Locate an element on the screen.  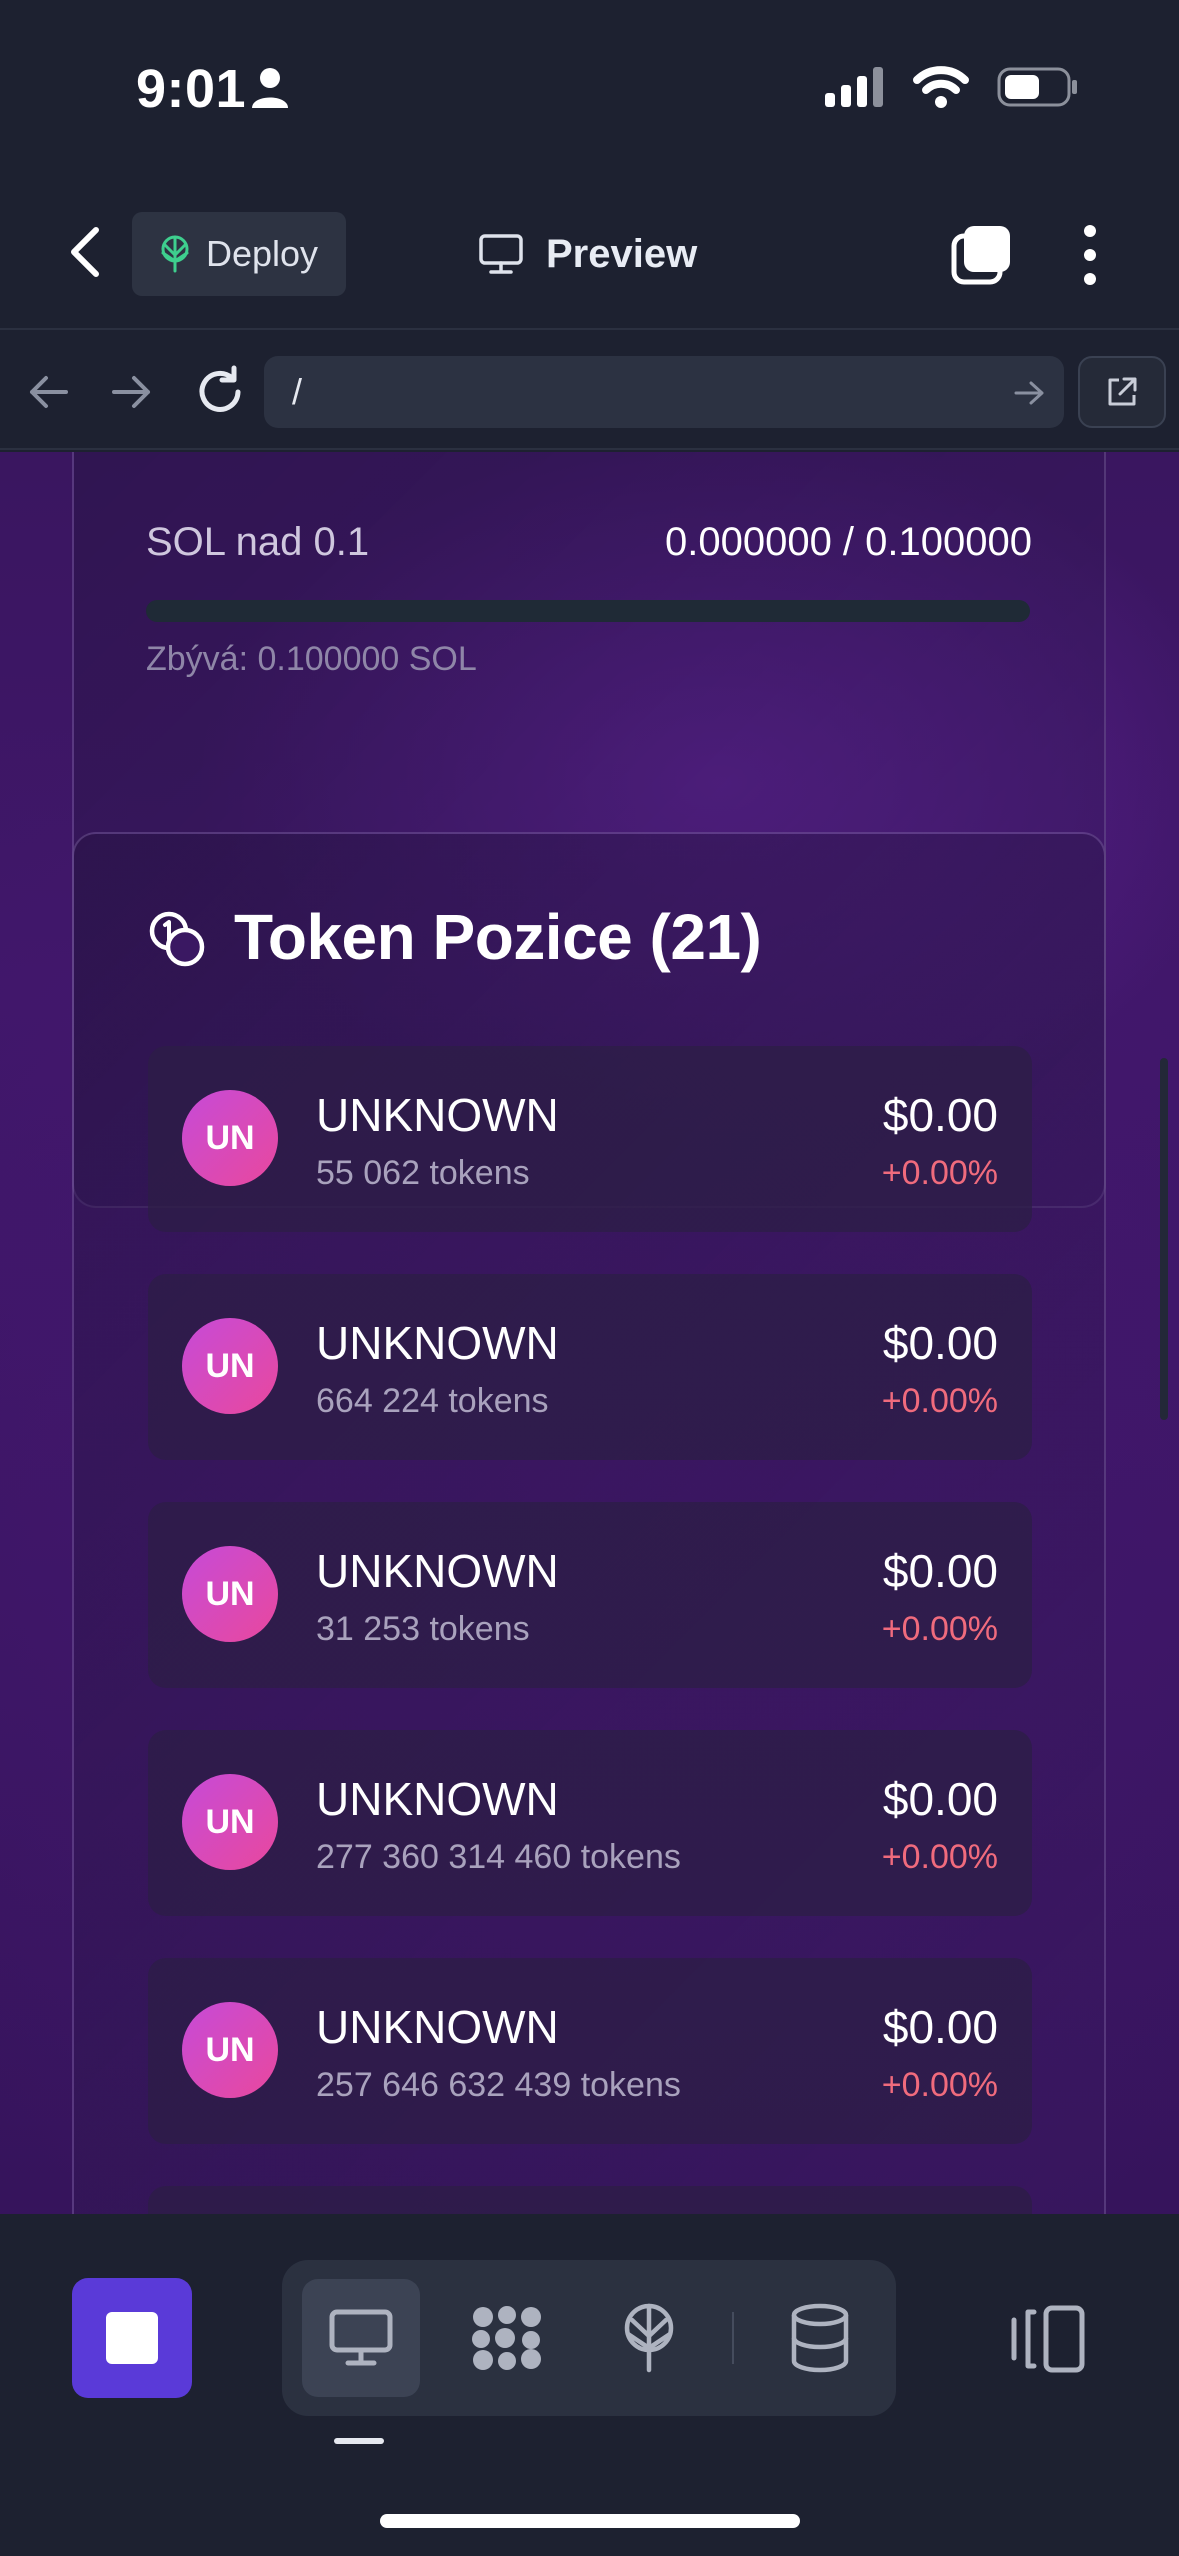
token-amount: 55 062 tokens is located at coordinates (423, 1173).